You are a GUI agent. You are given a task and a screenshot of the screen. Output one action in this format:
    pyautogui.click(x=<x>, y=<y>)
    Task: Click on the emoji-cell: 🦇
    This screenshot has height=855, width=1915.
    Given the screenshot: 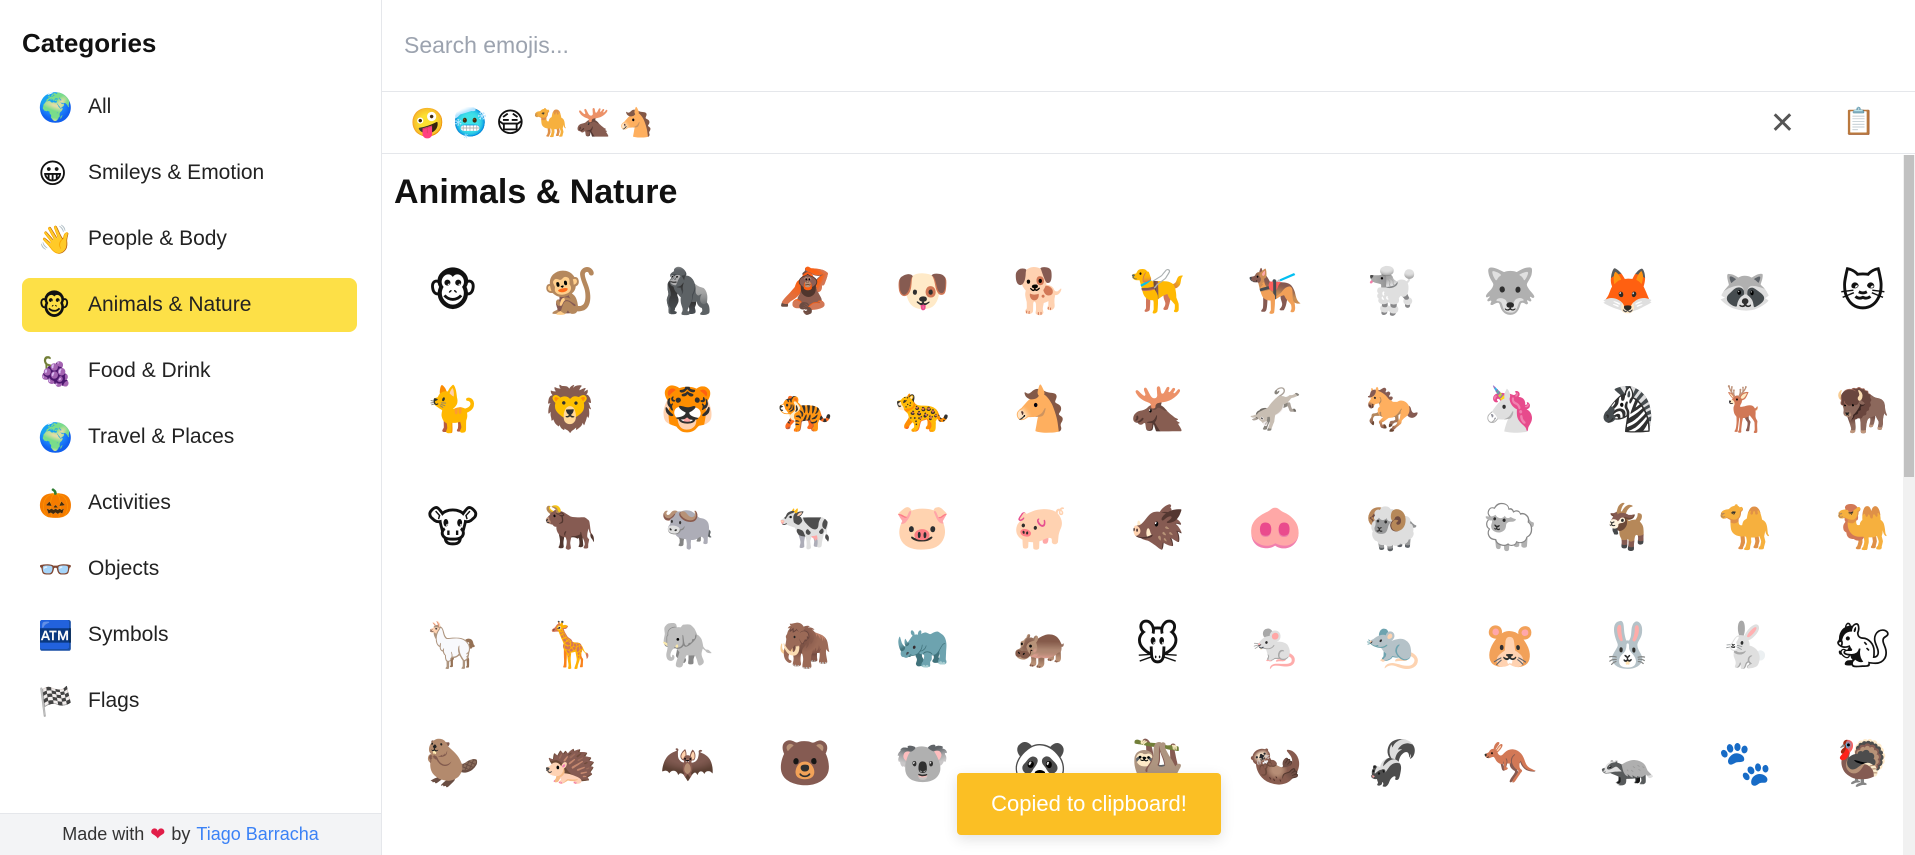 What is the action you would take?
    pyautogui.click(x=688, y=763)
    